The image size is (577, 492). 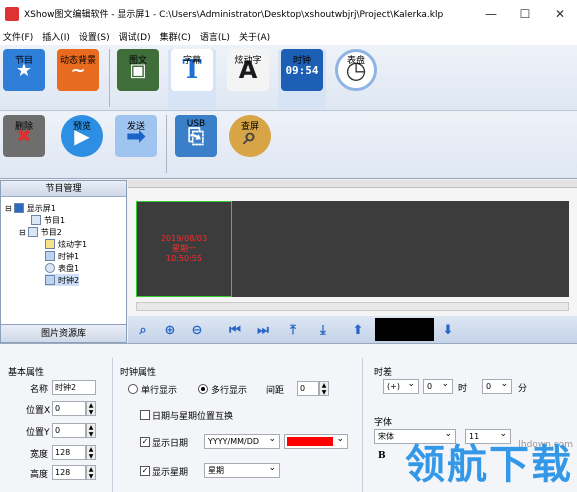 What do you see at coordinates (23, 127) in the screenshot?
I see `delete-label: 删除` at bounding box center [23, 127].